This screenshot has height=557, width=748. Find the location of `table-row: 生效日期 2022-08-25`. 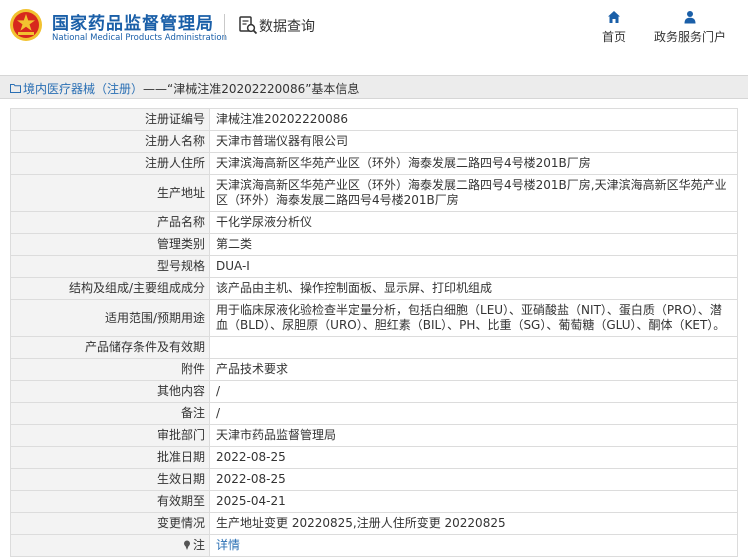

table-row: 生效日期 2022-08-25 is located at coordinates (374, 479).